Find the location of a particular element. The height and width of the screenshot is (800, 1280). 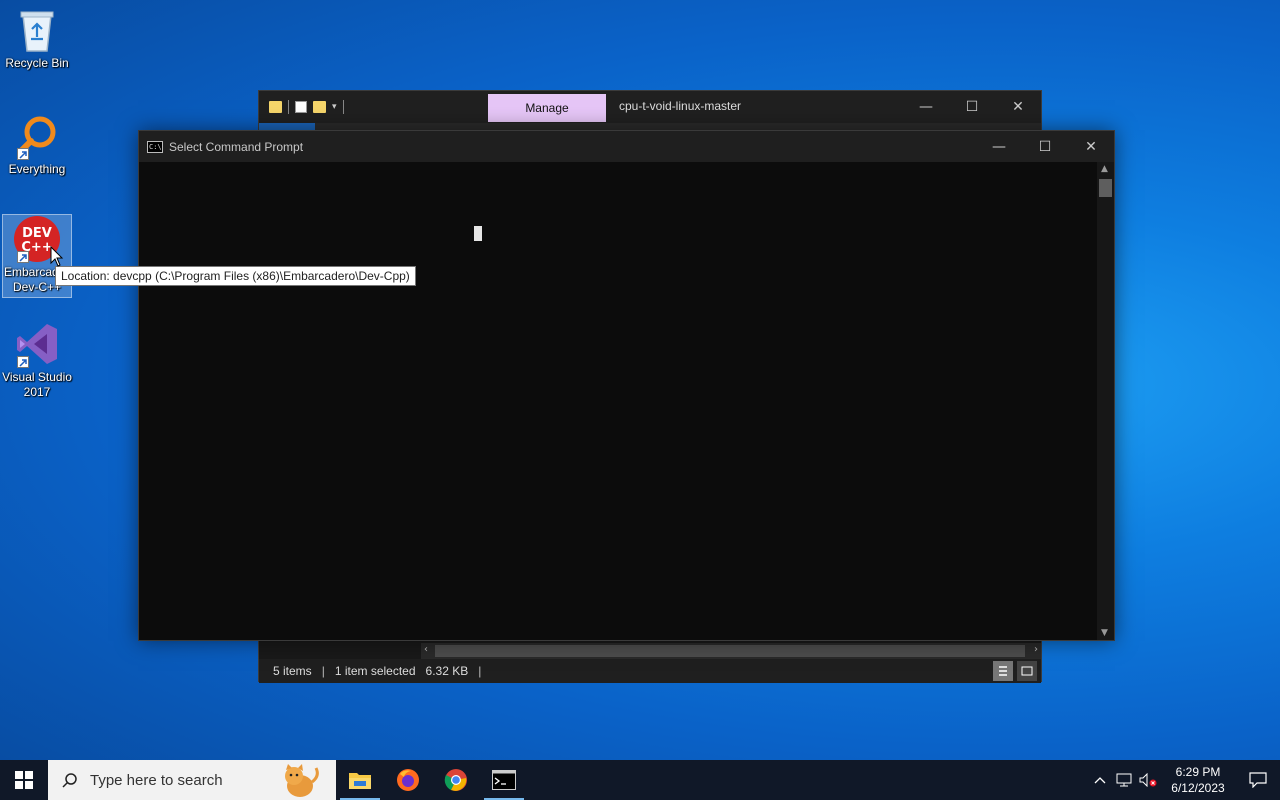

manage-tab: Manage is located at coordinates (547, 108).